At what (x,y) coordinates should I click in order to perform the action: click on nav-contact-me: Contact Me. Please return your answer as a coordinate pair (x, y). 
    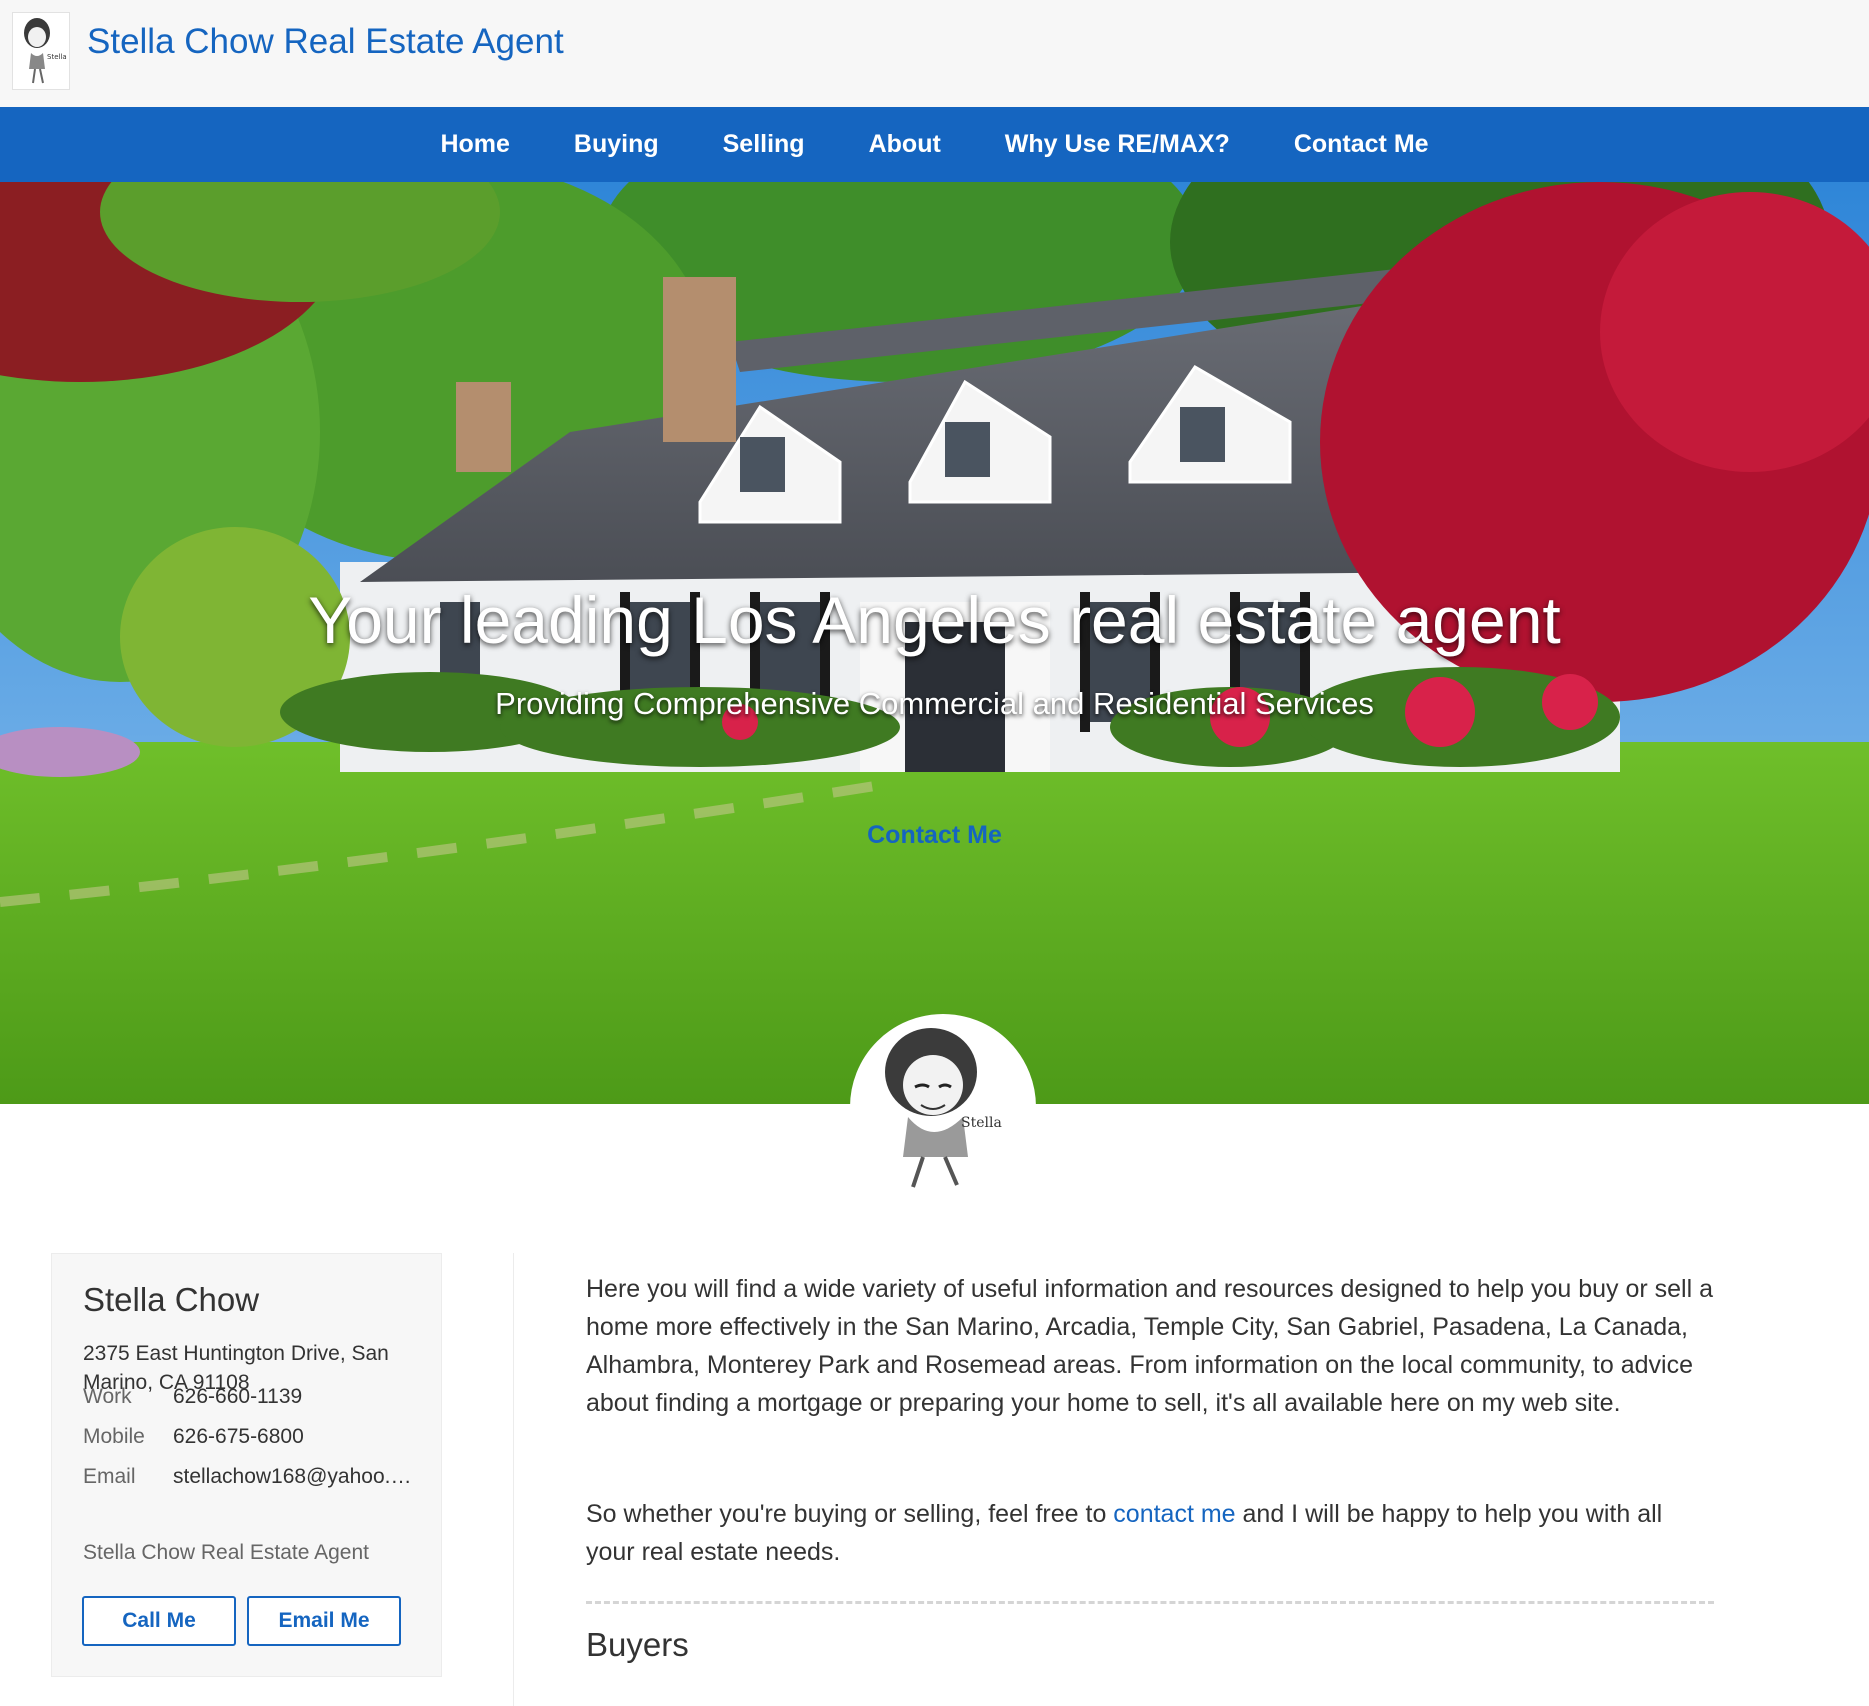
    Looking at the image, I should click on (1361, 144).